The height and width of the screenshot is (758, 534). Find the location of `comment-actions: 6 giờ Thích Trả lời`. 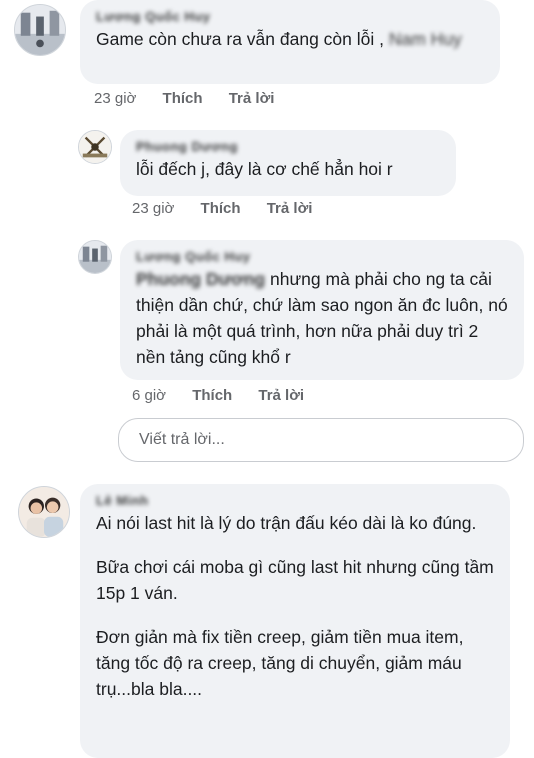

comment-actions: 6 giờ Thích Trả lời is located at coordinates (229, 395).